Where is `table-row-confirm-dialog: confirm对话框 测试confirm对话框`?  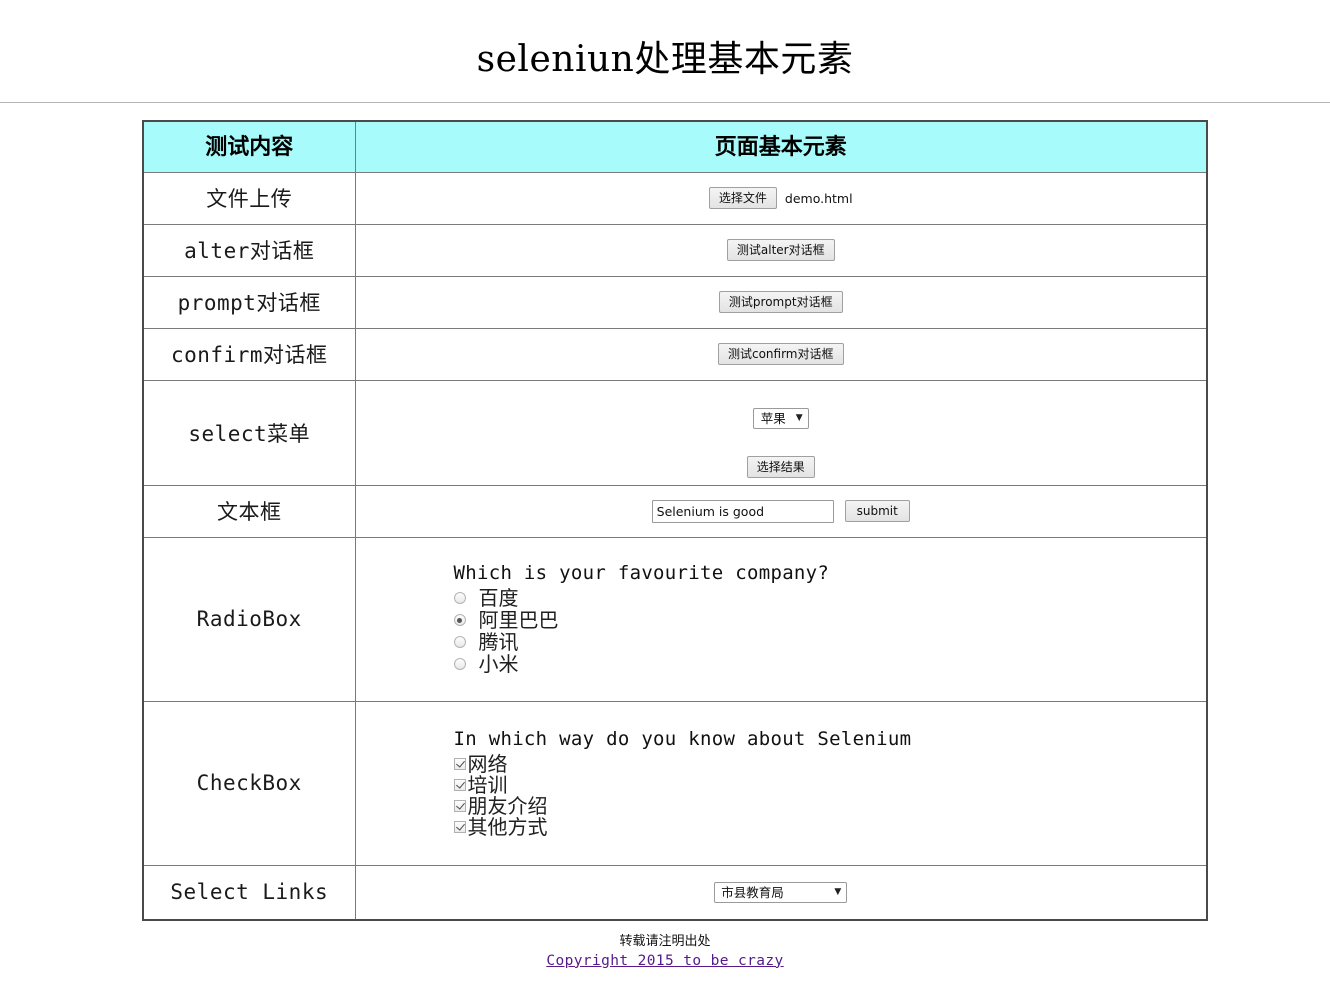
table-row-confirm-dialog: confirm对话框 测试confirm对话框 is located at coordinates (675, 354).